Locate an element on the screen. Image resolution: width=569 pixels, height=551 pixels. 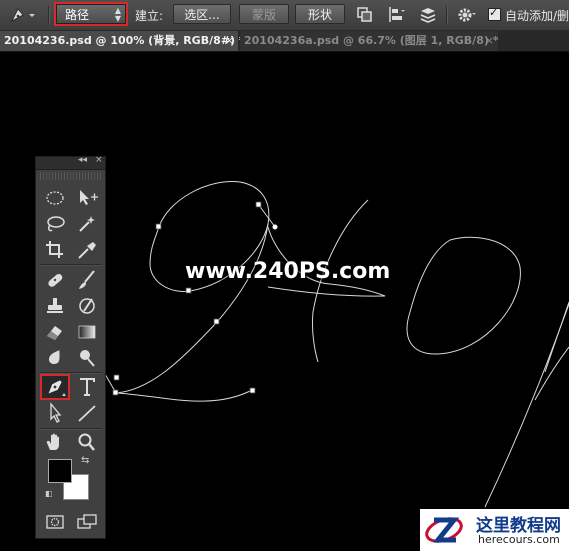
magic-wand-icon is located at coordinates (87, 224).